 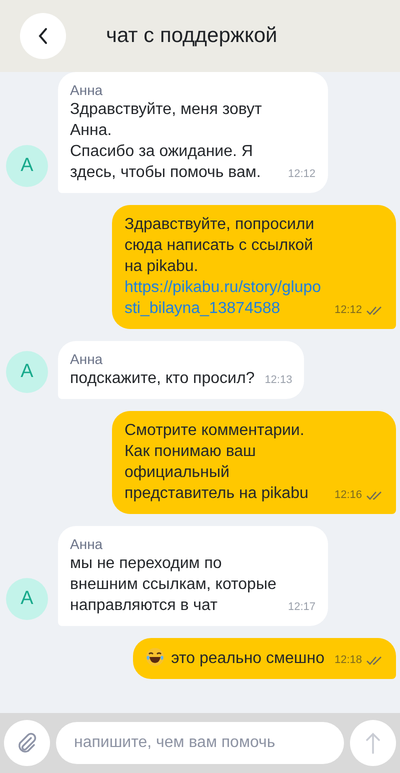 I want to click on message-text: Смотрите комментарии. Как понимаю ваш официальный представитель на pikabu, so click(x=217, y=462).